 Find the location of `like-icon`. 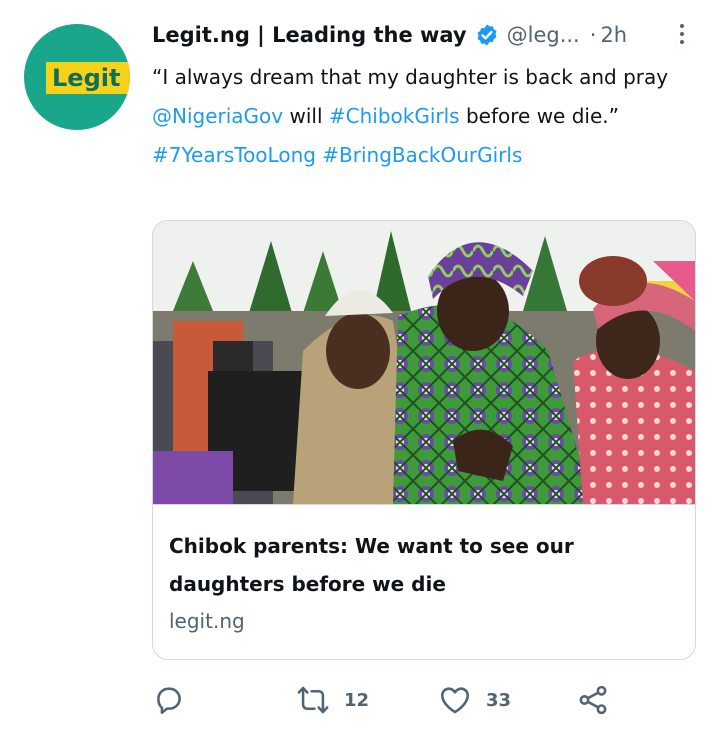

like-icon is located at coordinates (455, 700).